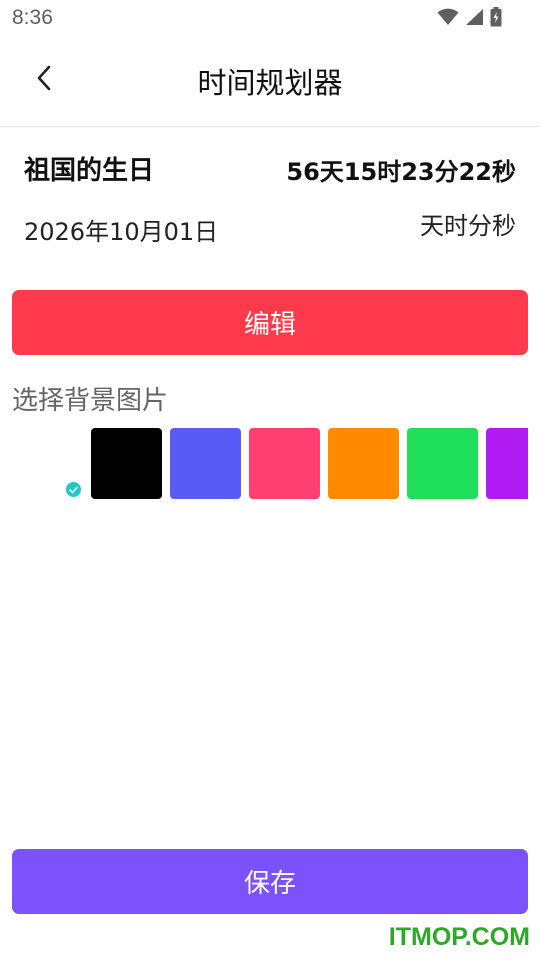 This screenshot has width=540, height=960. Describe the element at coordinates (205, 463) in the screenshot. I see `swatch-blue` at that location.